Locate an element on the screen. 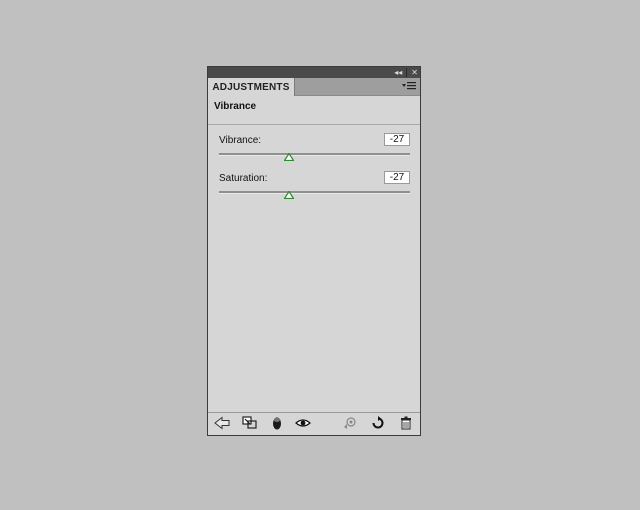 The width and height of the screenshot is (640, 510). saturation-slider: Saturation: -27 is located at coordinates (314, 188).